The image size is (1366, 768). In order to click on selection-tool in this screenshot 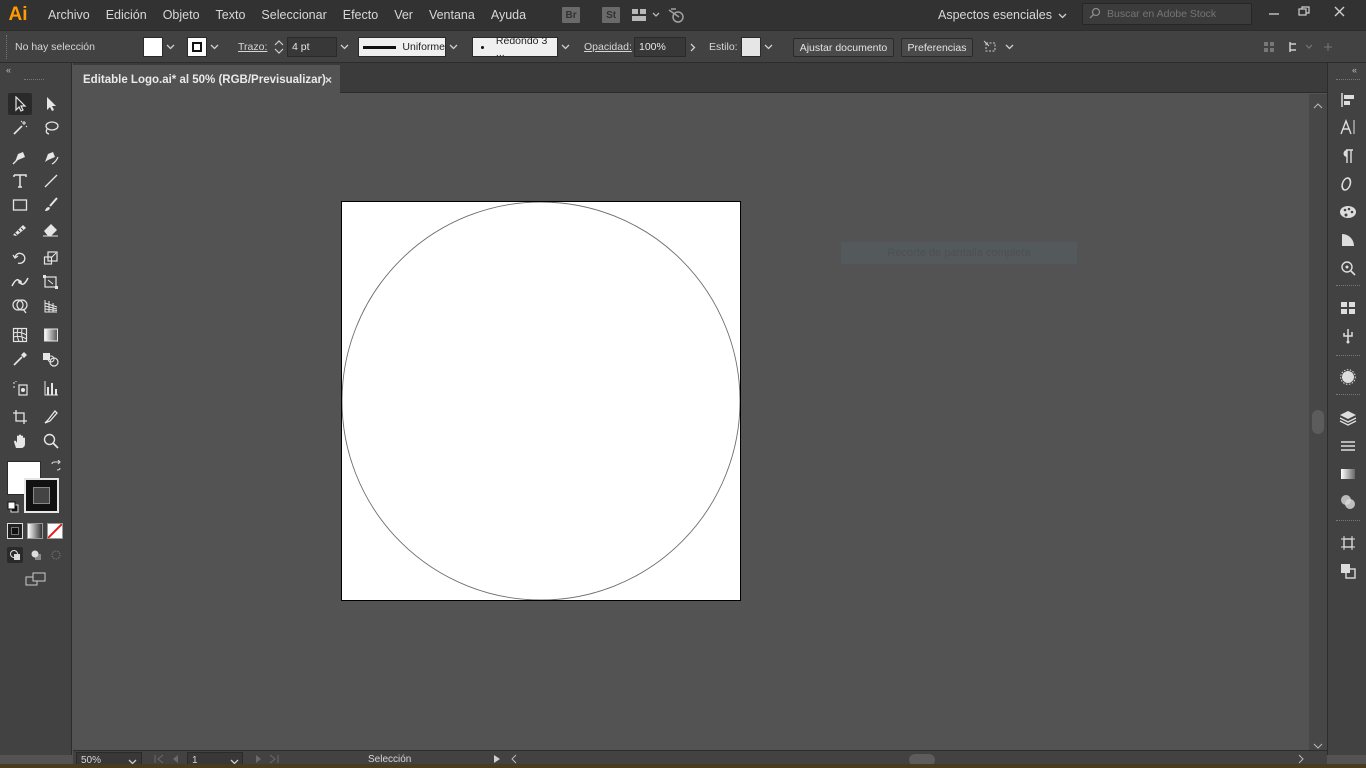, I will do `click(20, 104)`.